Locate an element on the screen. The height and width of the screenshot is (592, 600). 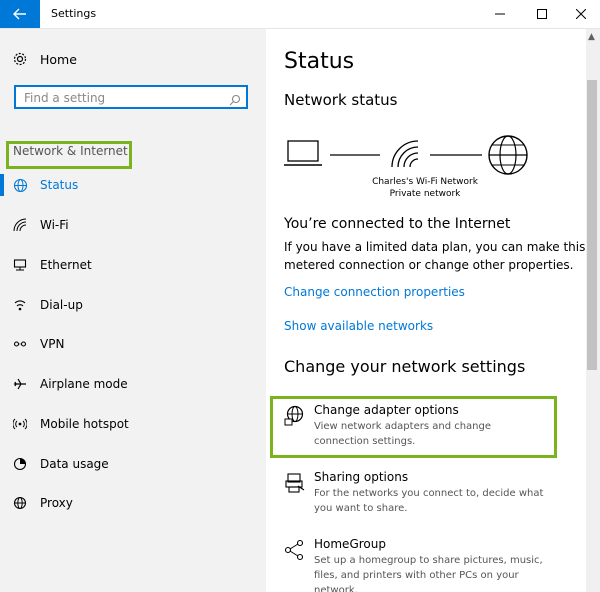
title-bar: Settings is located at coordinates (300, 14).